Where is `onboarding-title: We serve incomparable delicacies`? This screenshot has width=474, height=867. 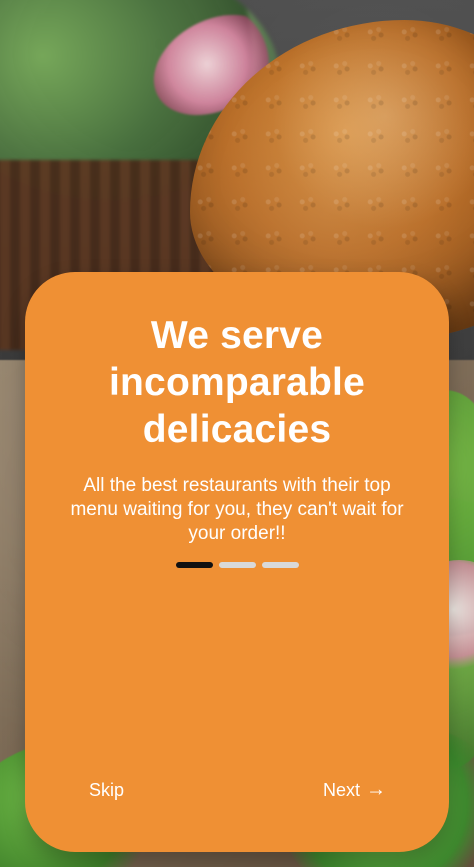
onboarding-title: We serve incomparable delicacies is located at coordinates (237, 382).